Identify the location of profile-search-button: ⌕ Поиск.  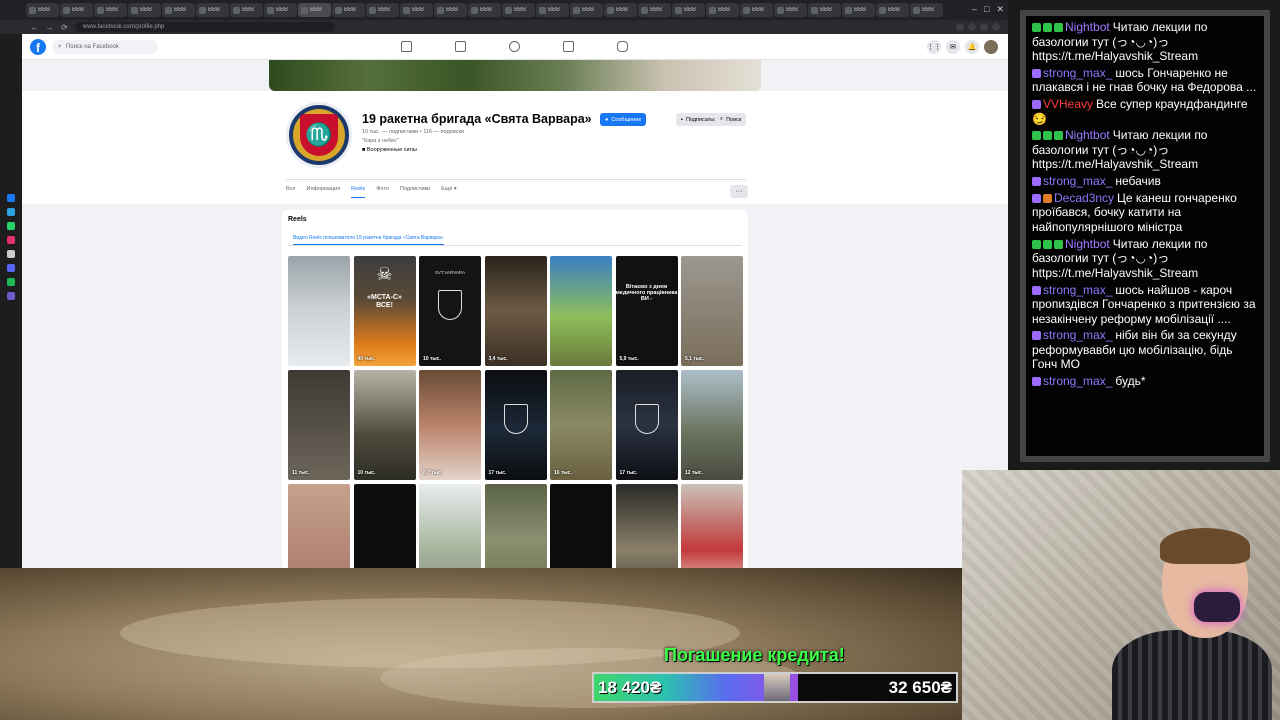
(731, 119).